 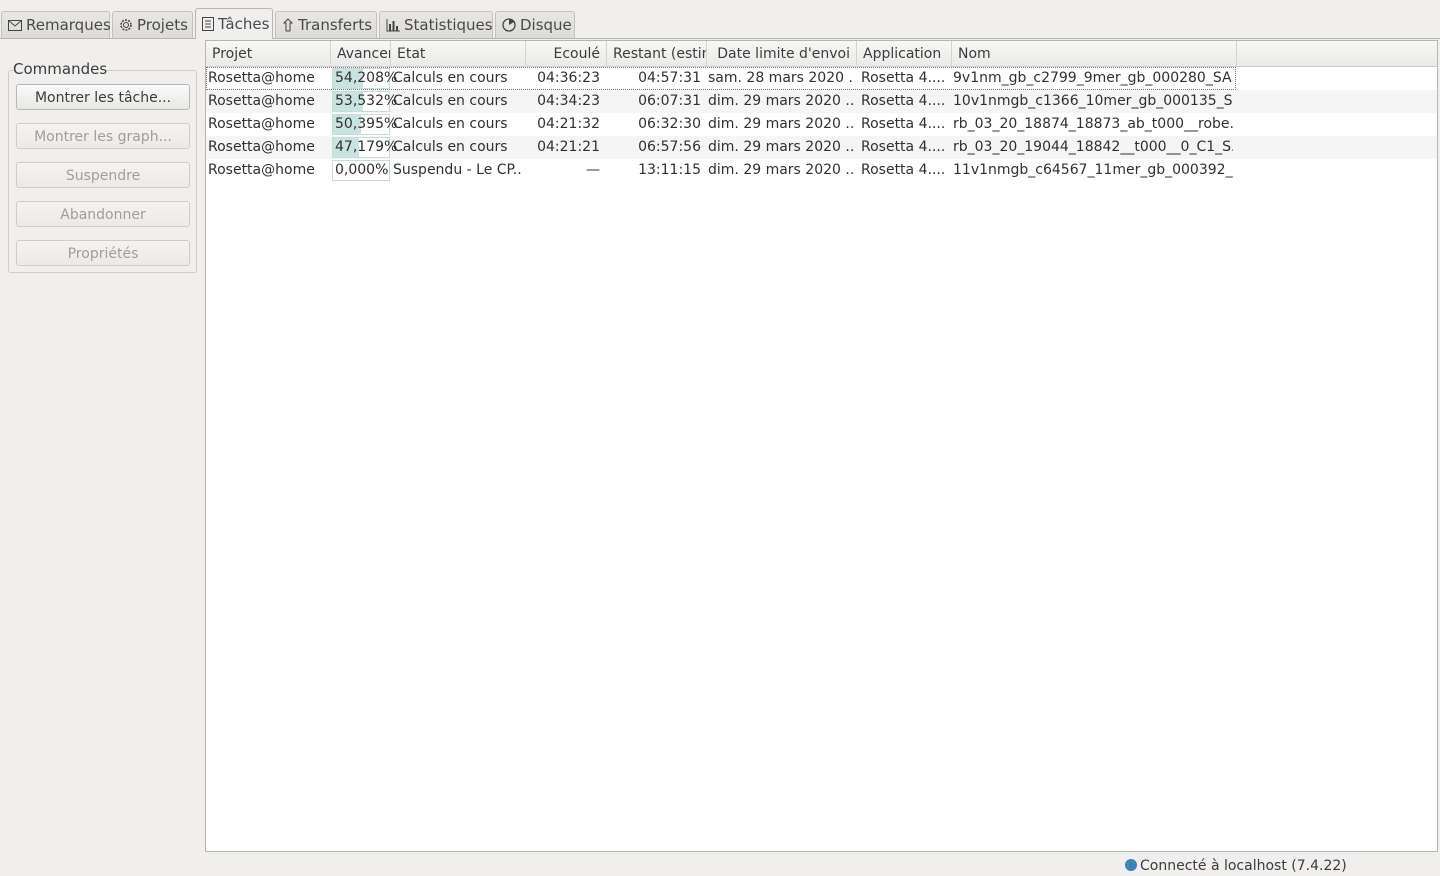 What do you see at coordinates (568, 101) in the screenshot?
I see `cell-ecoule: 04:34:23` at bounding box center [568, 101].